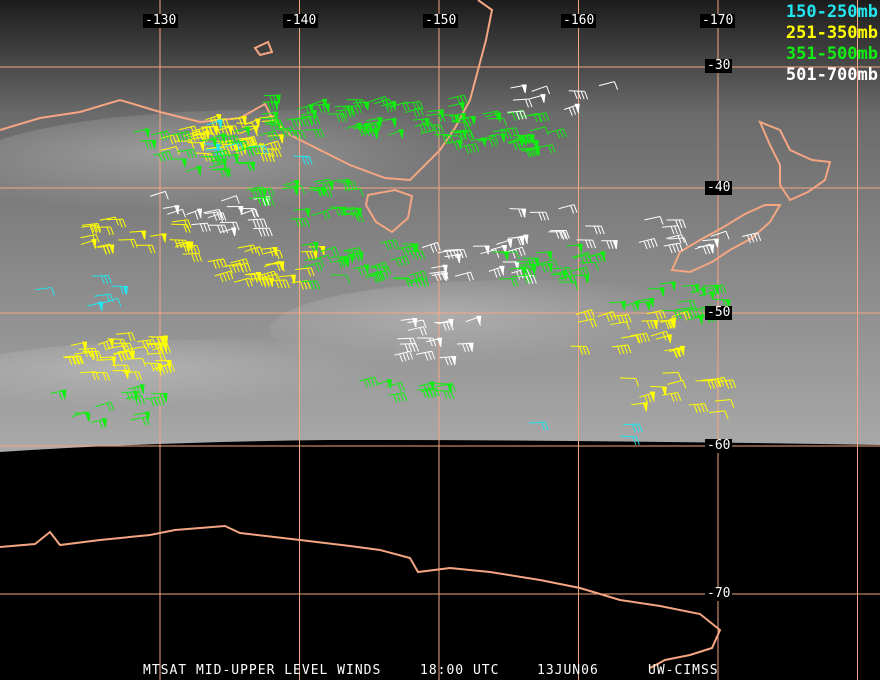 The width and height of the screenshot is (880, 680). What do you see at coordinates (831, 33) in the screenshot?
I see `legend-item: 251-350mb` at bounding box center [831, 33].